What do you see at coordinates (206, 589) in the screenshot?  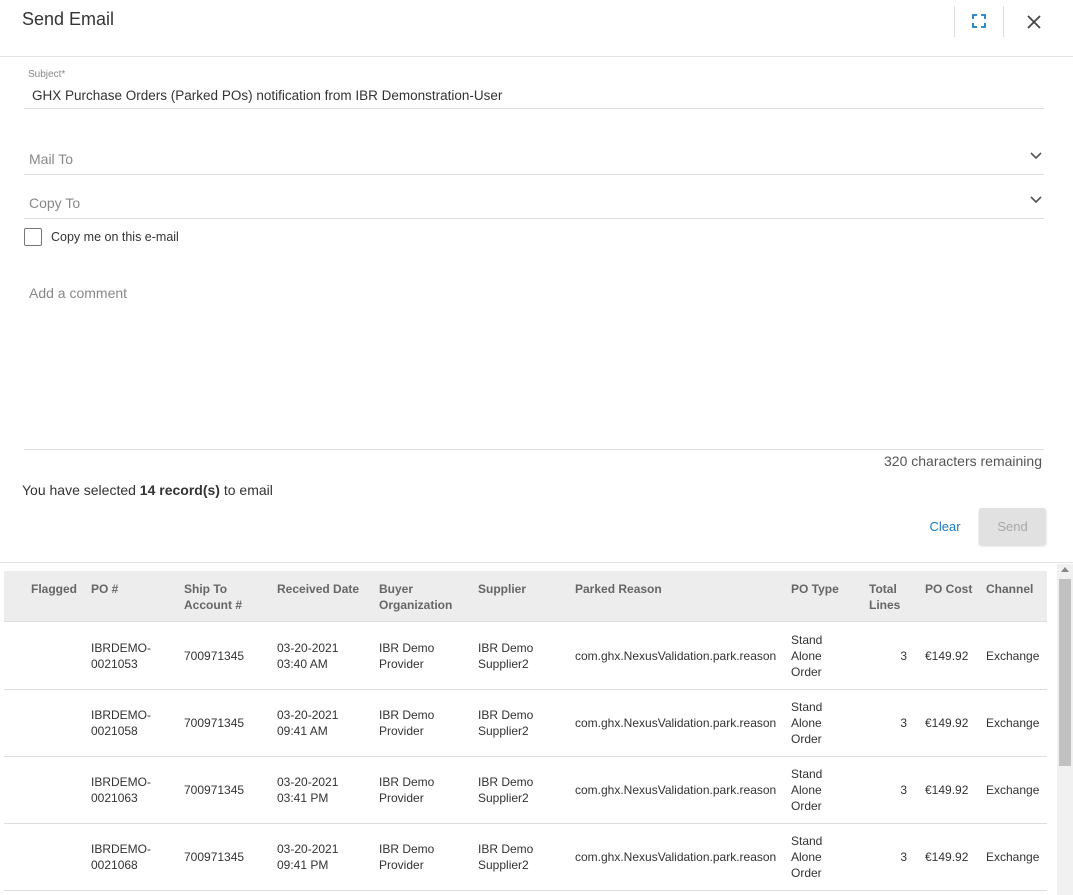 I see `column-header-line: Ship To` at bounding box center [206, 589].